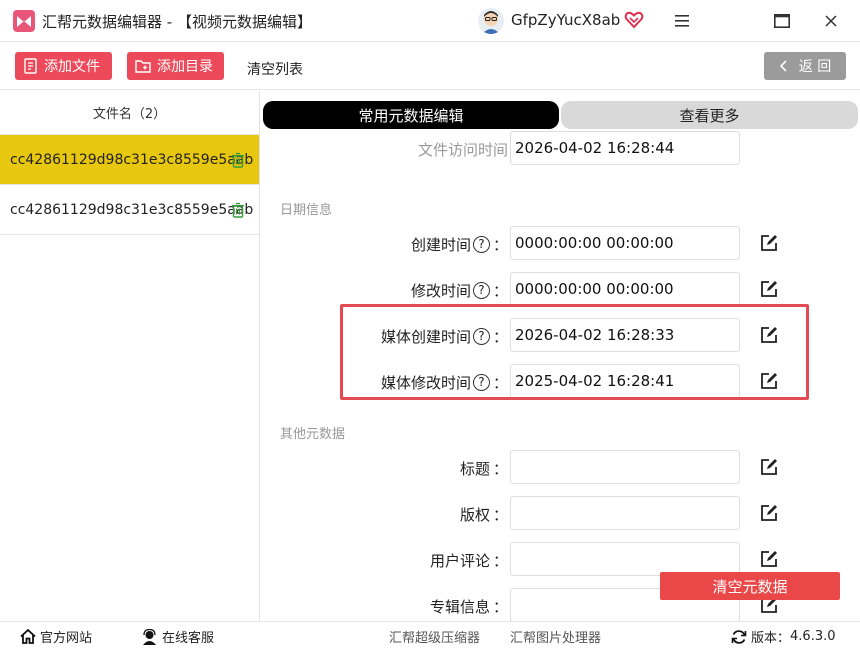 This screenshot has width=860, height=650. Describe the element at coordinates (625, 559) in the screenshot. I see `comment-field` at that location.